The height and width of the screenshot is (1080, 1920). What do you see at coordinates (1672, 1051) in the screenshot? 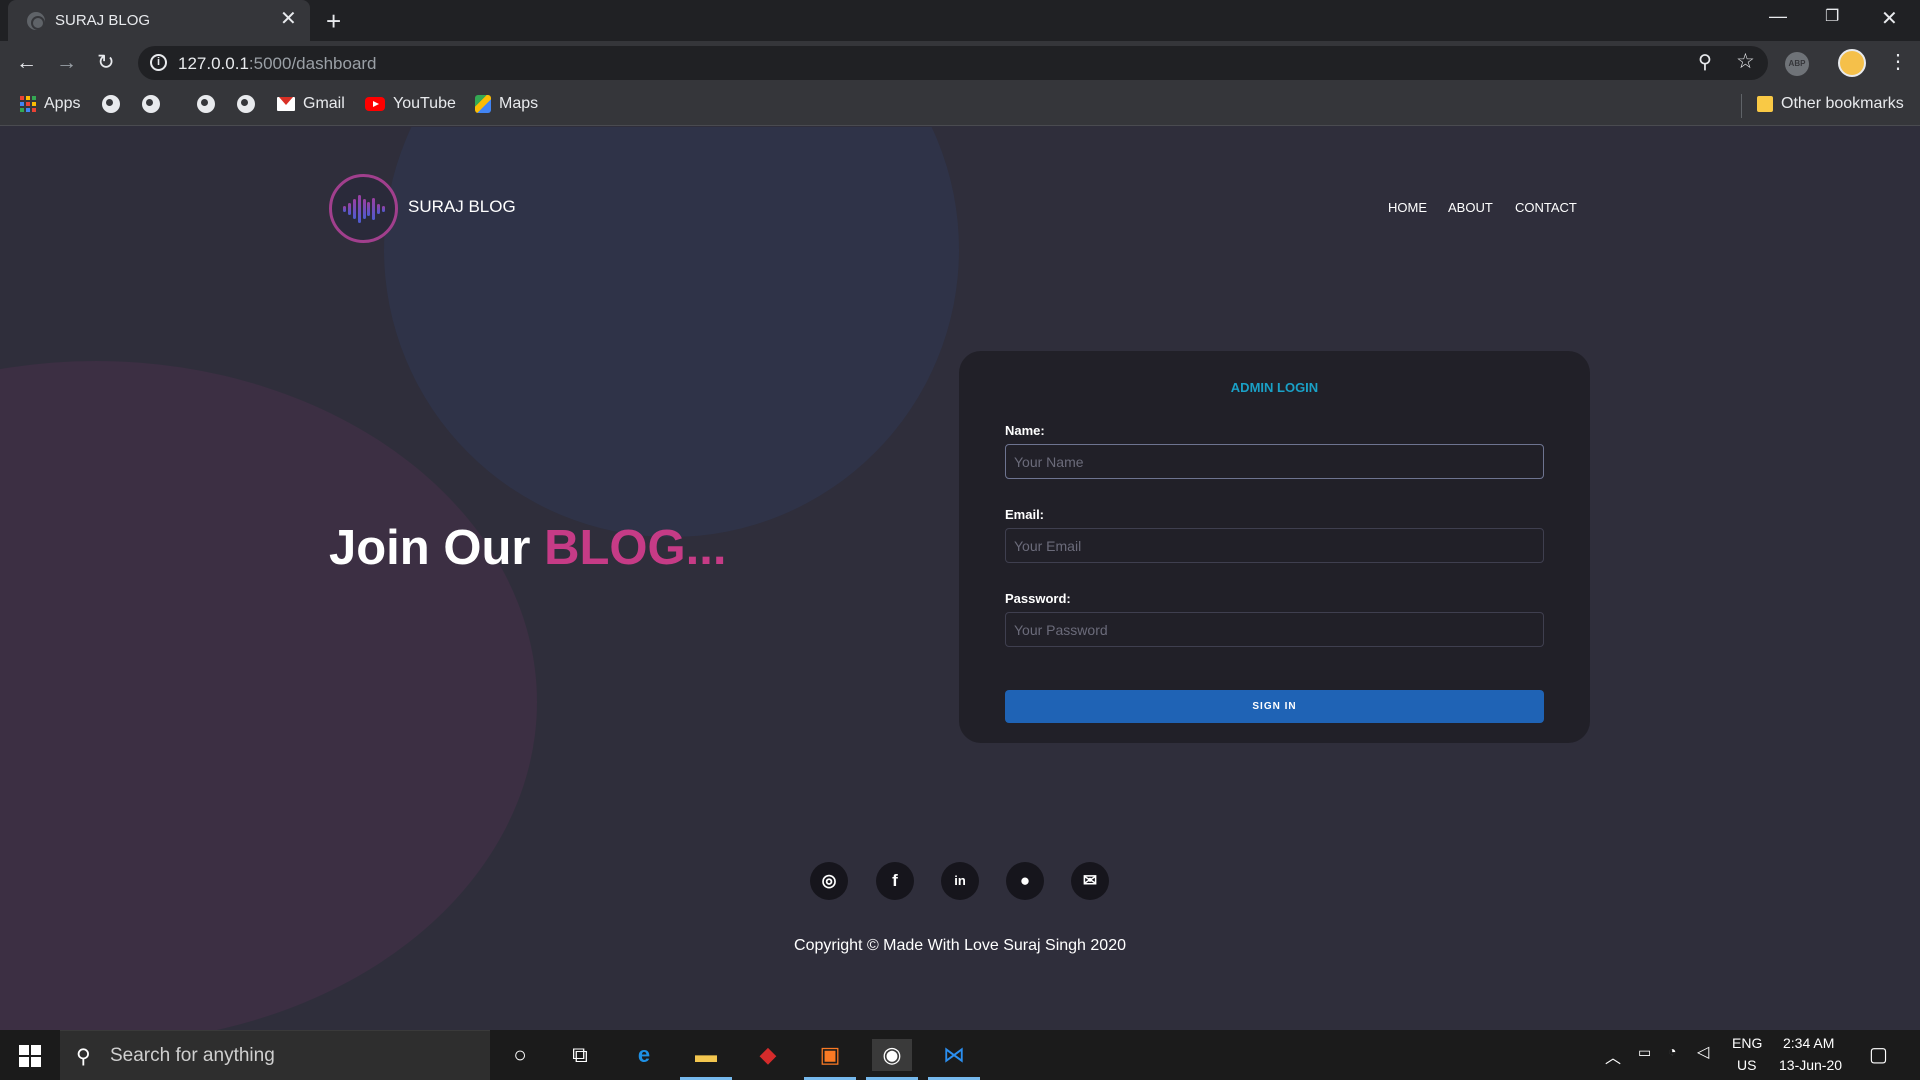
I see `network-icon: ◔` at bounding box center [1672, 1051].